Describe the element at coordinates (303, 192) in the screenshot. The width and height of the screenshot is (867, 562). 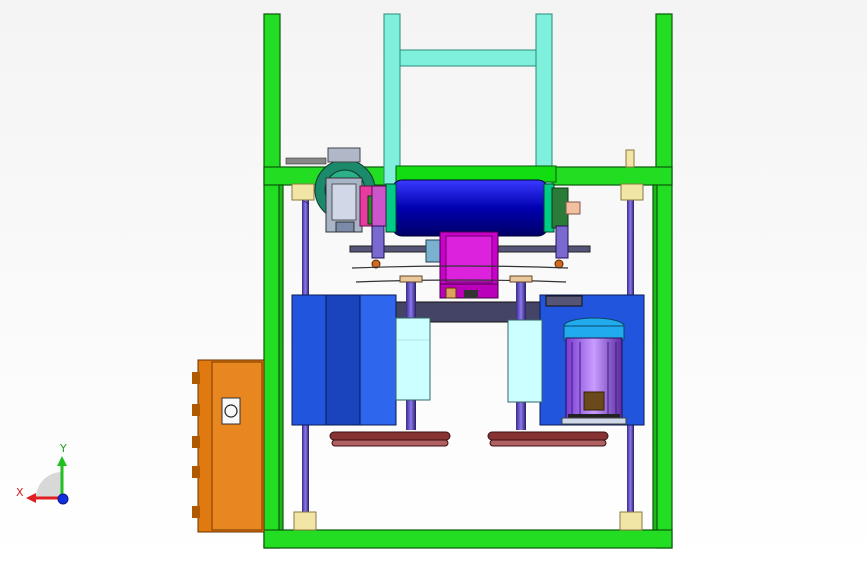
I see `post-cap-top-left` at that location.